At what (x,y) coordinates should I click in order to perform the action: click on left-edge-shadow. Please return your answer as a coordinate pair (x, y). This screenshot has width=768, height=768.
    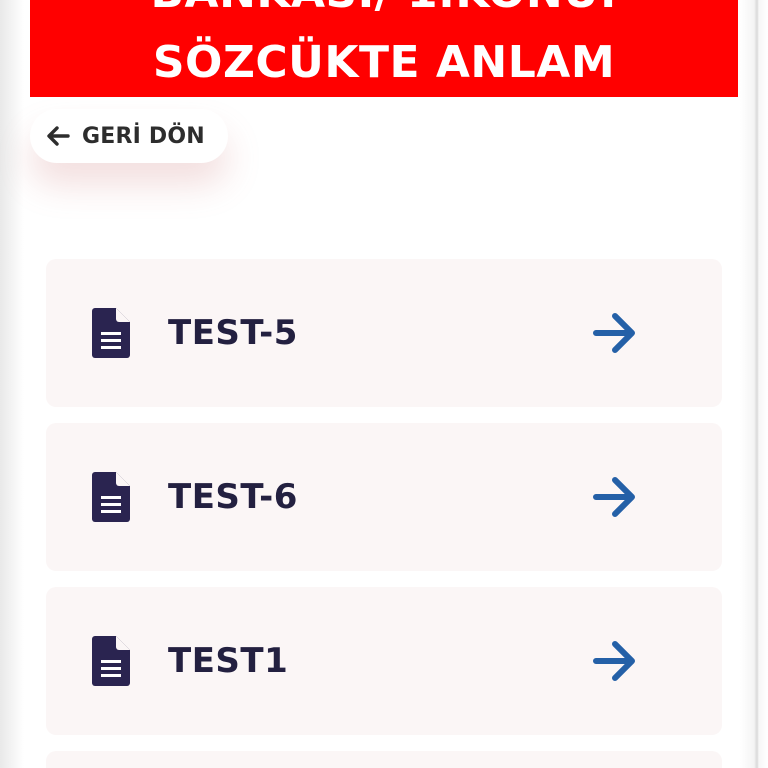
    Looking at the image, I should click on (12, 384).